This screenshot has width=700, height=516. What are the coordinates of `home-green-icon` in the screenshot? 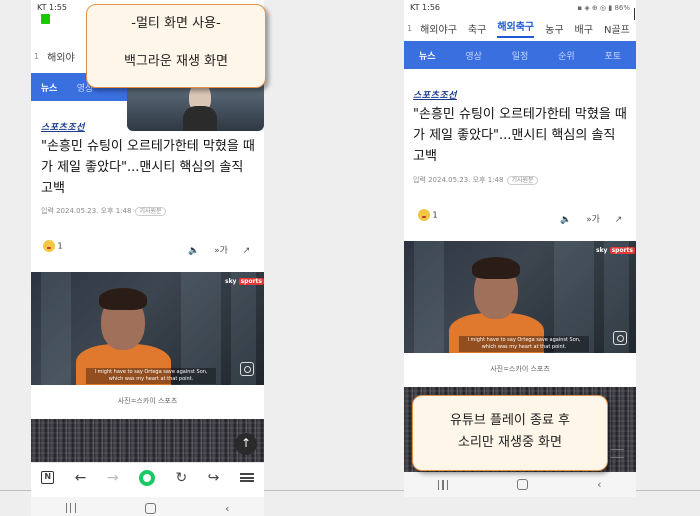 It's located at (147, 477).